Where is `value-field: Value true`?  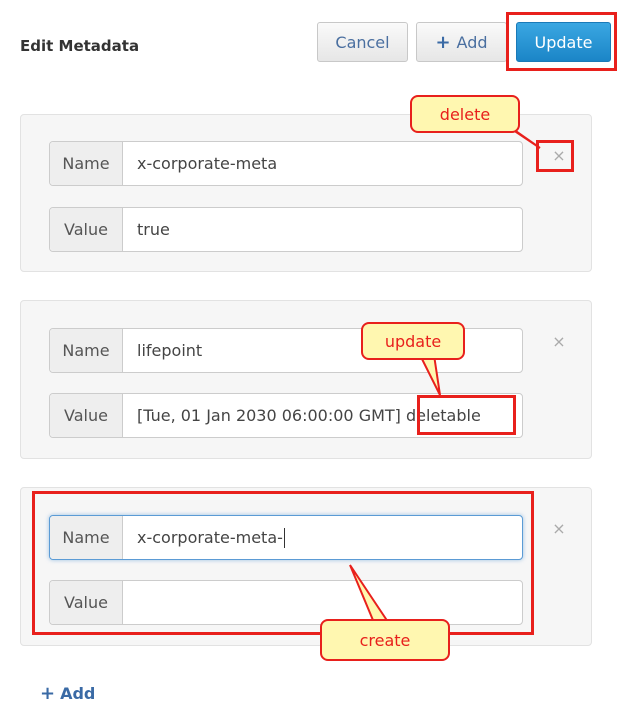 value-field: Value true is located at coordinates (286, 229).